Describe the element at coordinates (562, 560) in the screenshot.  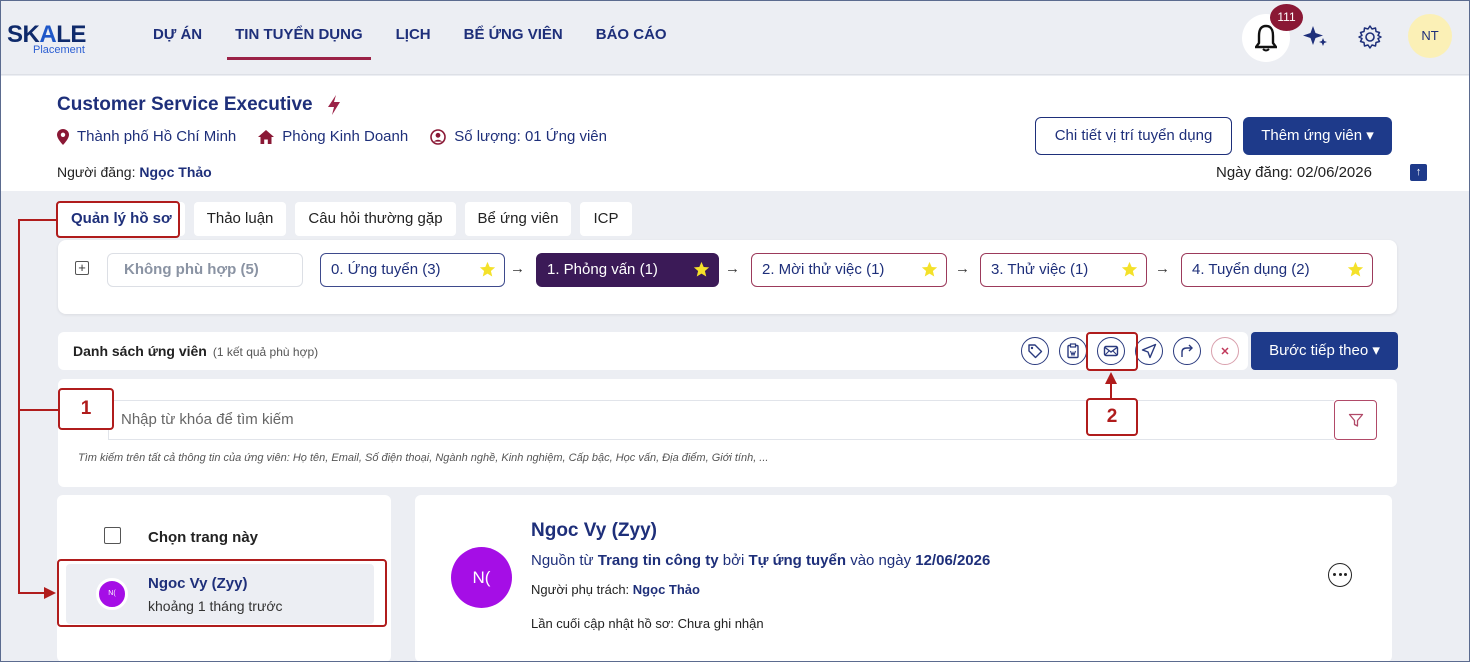
I see `source-prefix: Nguồn từ` at that location.